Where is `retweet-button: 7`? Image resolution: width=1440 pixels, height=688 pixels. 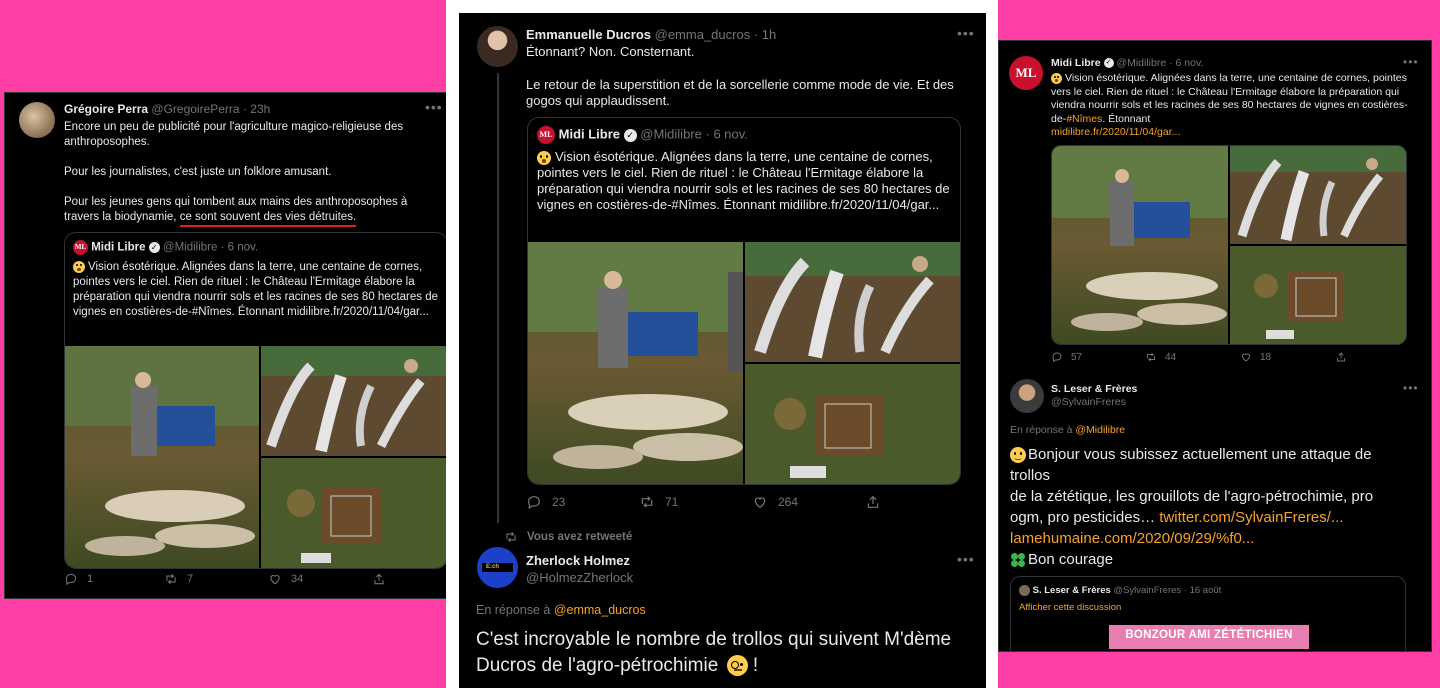
retweet-button: 7 is located at coordinates (216, 579).